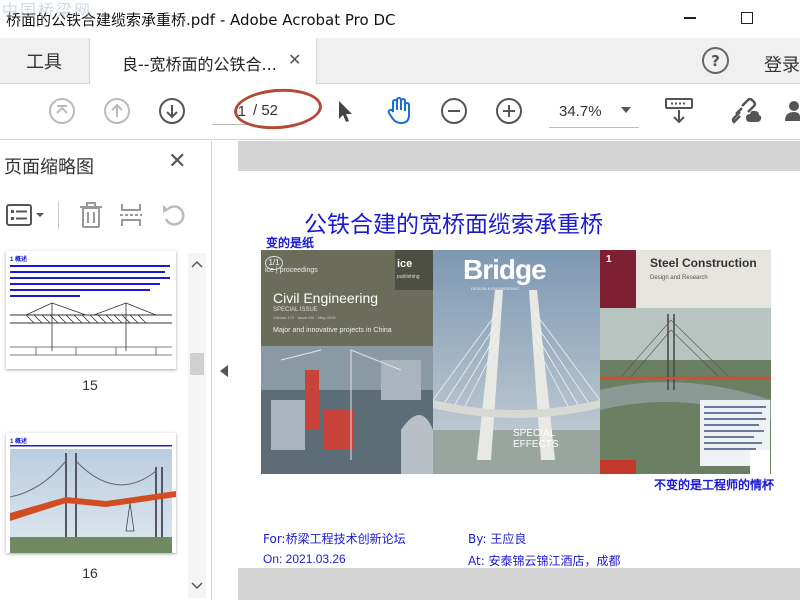 The height and width of the screenshot is (600, 800). I want to click on share-link-button, so click(747, 111).